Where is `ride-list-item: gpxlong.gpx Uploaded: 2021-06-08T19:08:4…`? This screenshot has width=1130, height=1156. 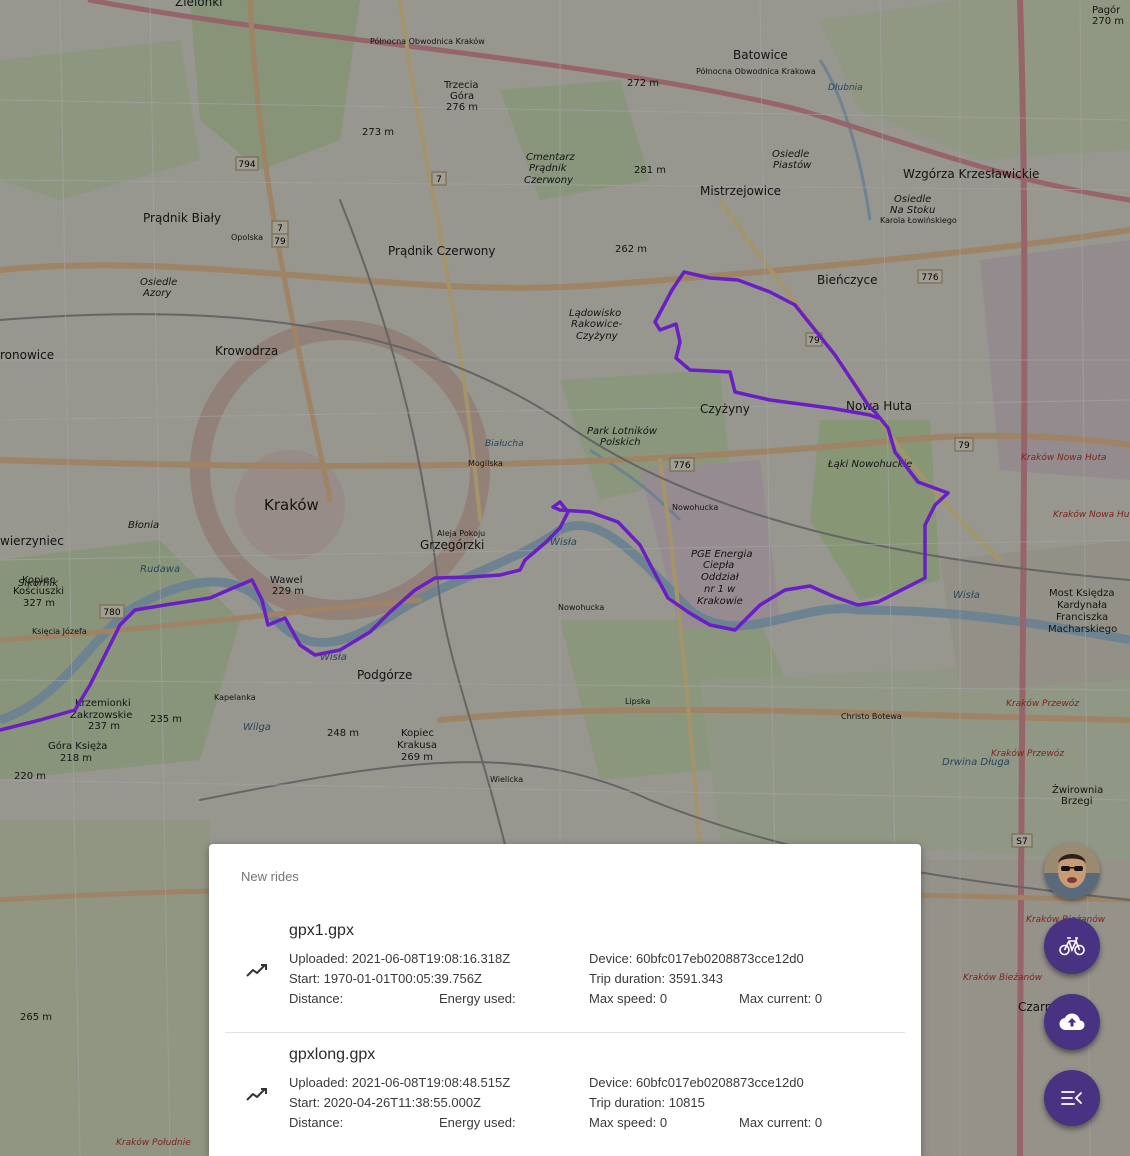
ride-list-item: gpxlong.gpx Uploaded: 2021-06-08T19:08:4… is located at coordinates (565, 1094).